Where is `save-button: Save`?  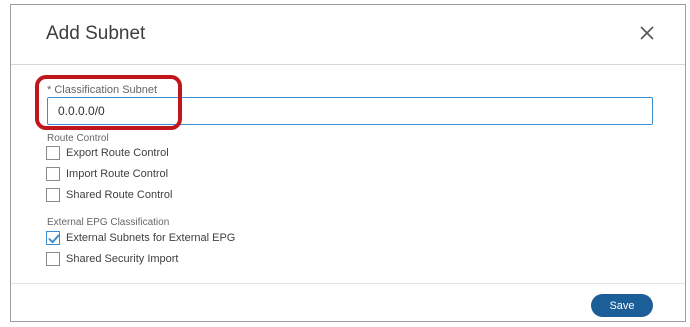
save-button: Save is located at coordinates (622, 305).